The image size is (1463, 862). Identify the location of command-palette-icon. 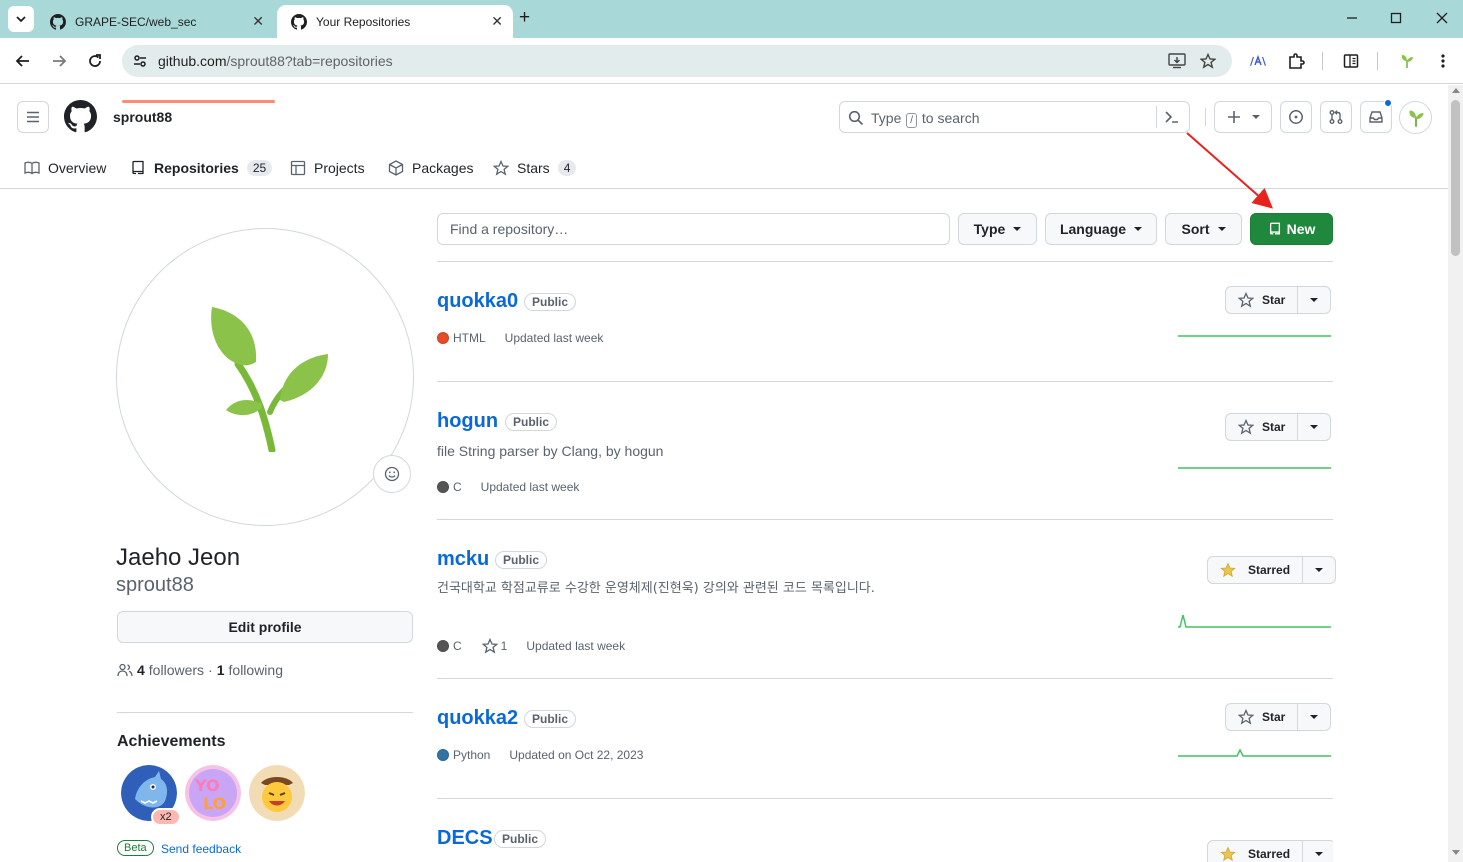
(1172, 119).